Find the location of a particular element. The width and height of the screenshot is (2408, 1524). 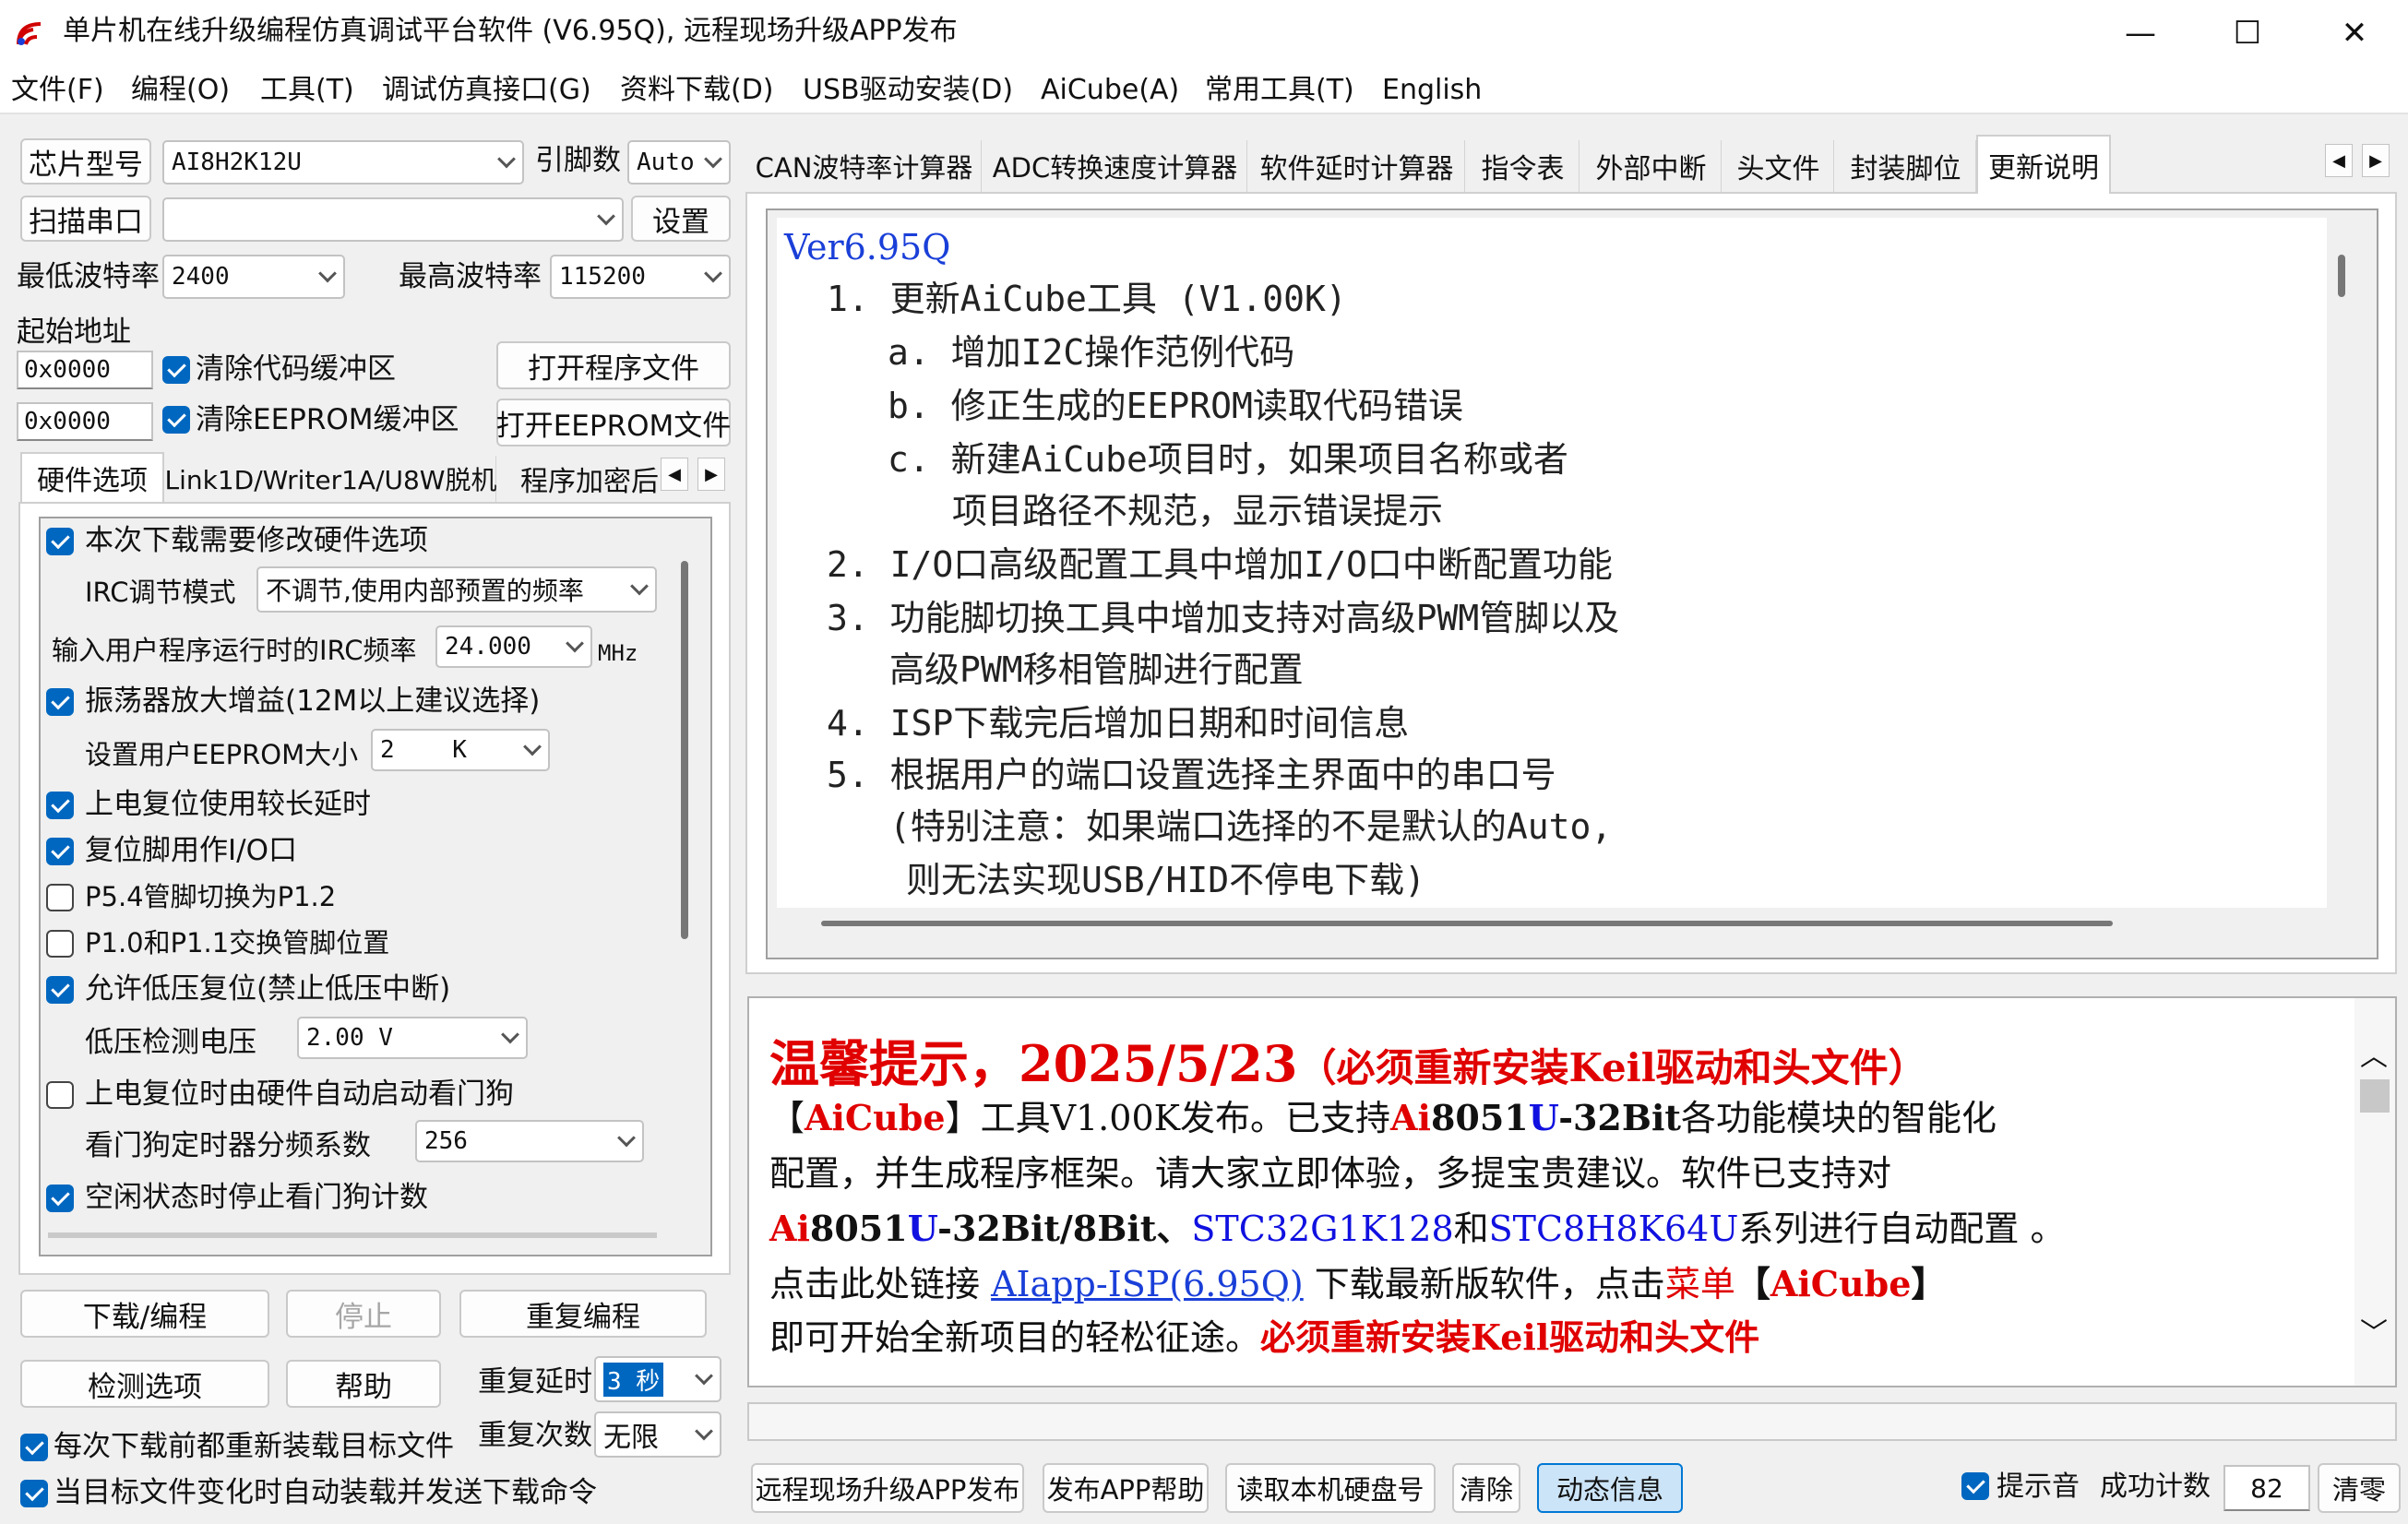

watchdog-divider-select: 256 is located at coordinates (529, 1141).